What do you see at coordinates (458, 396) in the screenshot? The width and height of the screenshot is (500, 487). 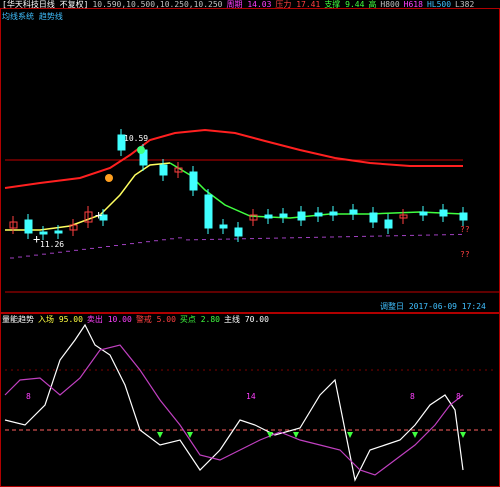 I see `indicator-badge-4: 8` at bounding box center [458, 396].